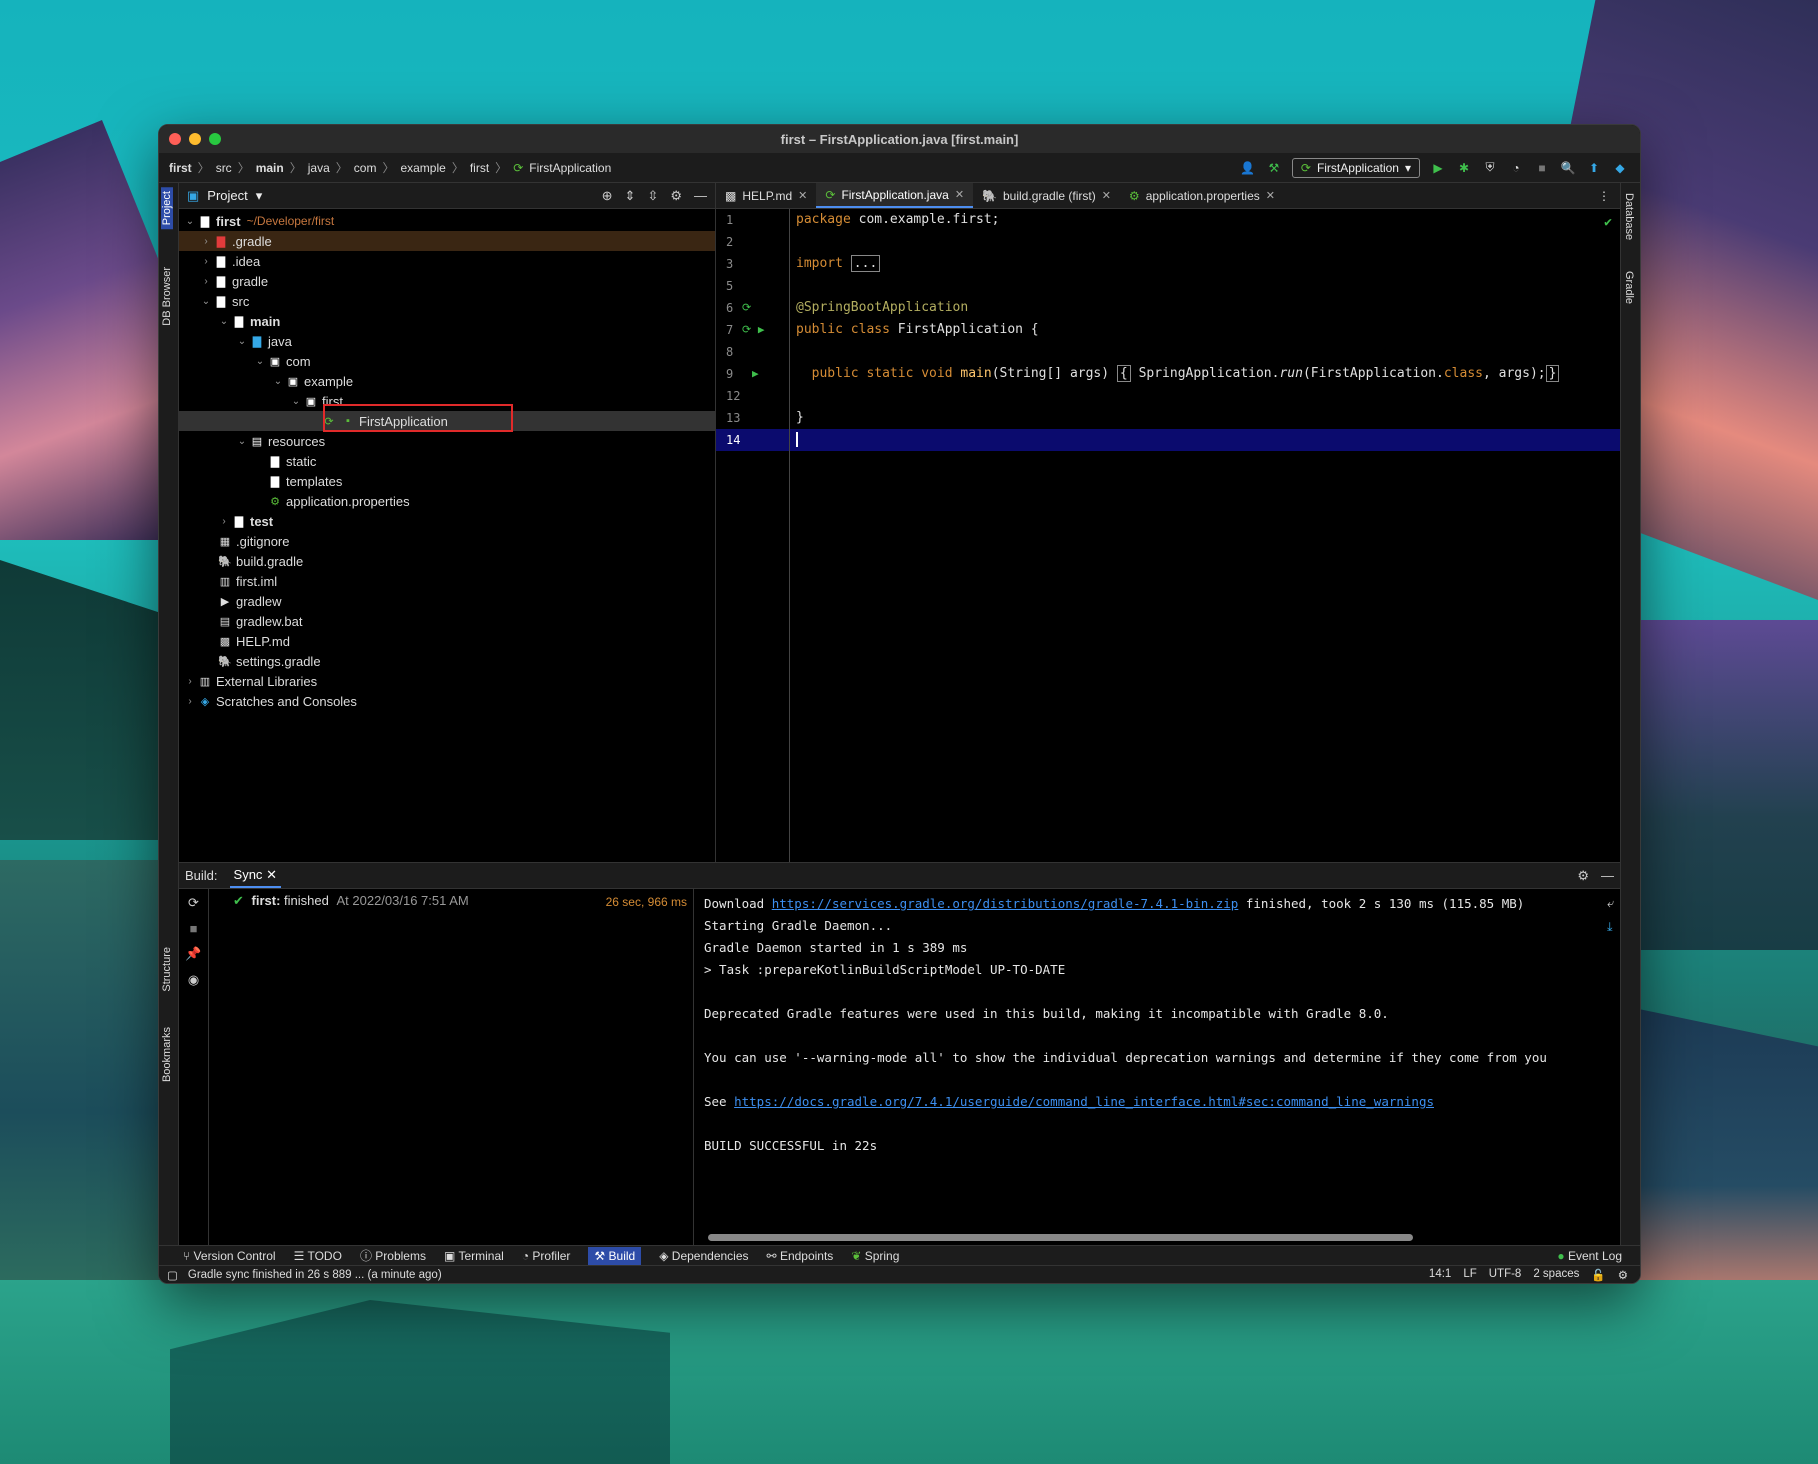 The height and width of the screenshot is (1464, 1818). Describe the element at coordinates (1274, 168) in the screenshot. I see `build-hammer-icon: ⚒` at that location.